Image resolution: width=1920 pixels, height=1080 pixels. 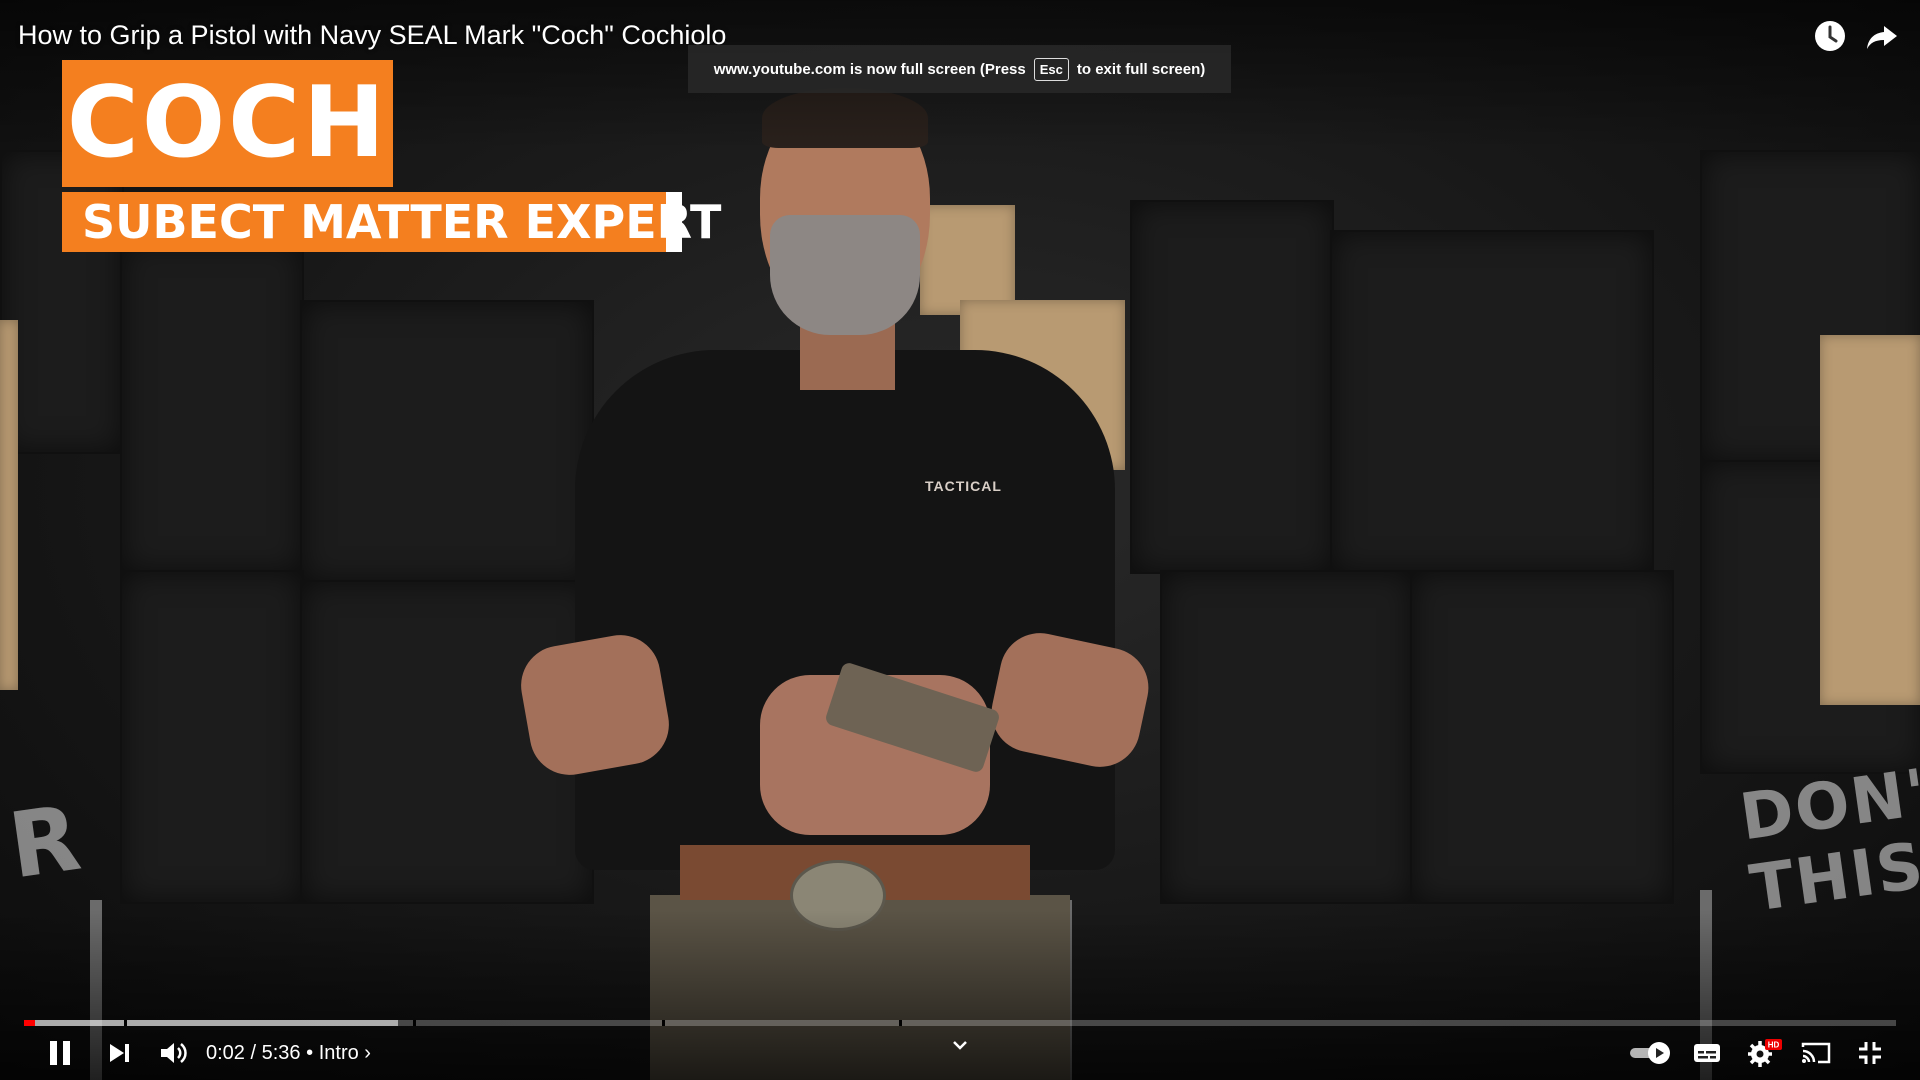 I want to click on lower-third-accent-bar, so click(x=674, y=222).